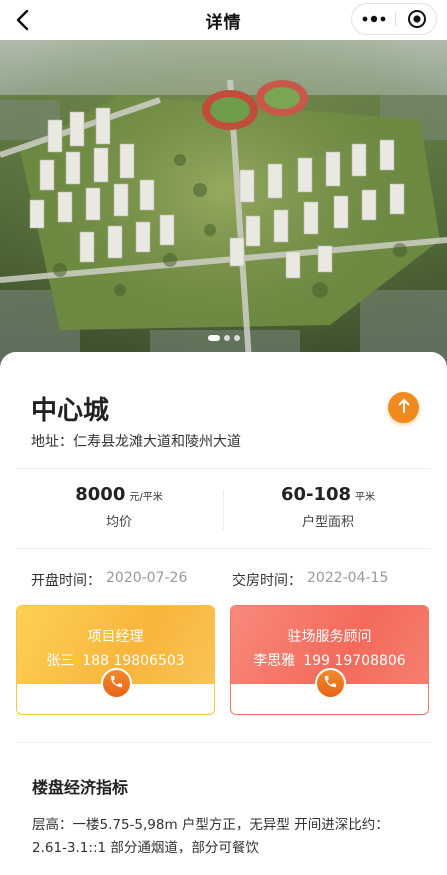 This screenshot has height=875, width=447. Describe the element at coordinates (119, 507) in the screenshot. I see `stat-average-price: 8000 元/平米 均价` at that location.